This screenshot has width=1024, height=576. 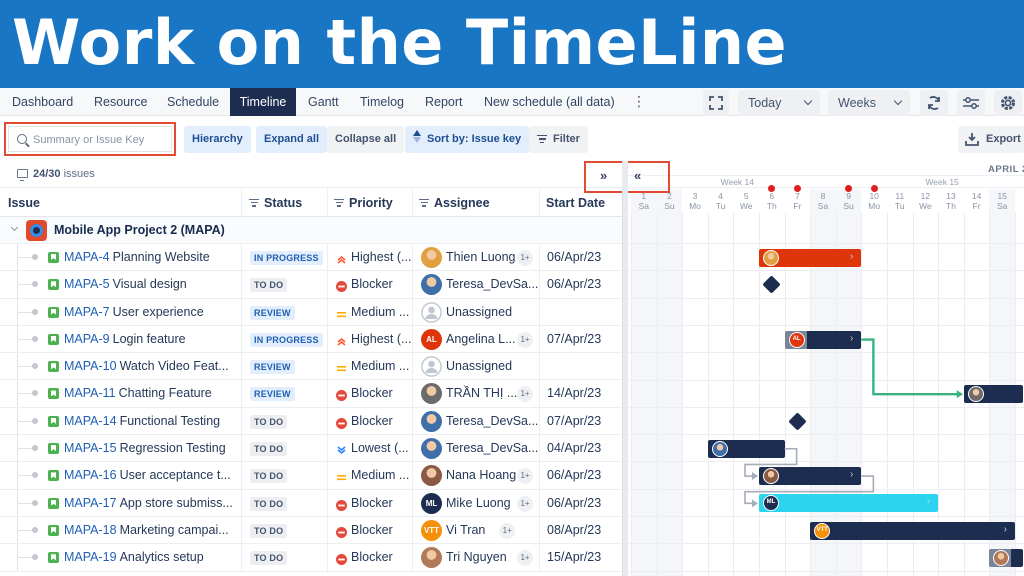 I want to click on tab-gantt: Gantt, so click(x=323, y=102).